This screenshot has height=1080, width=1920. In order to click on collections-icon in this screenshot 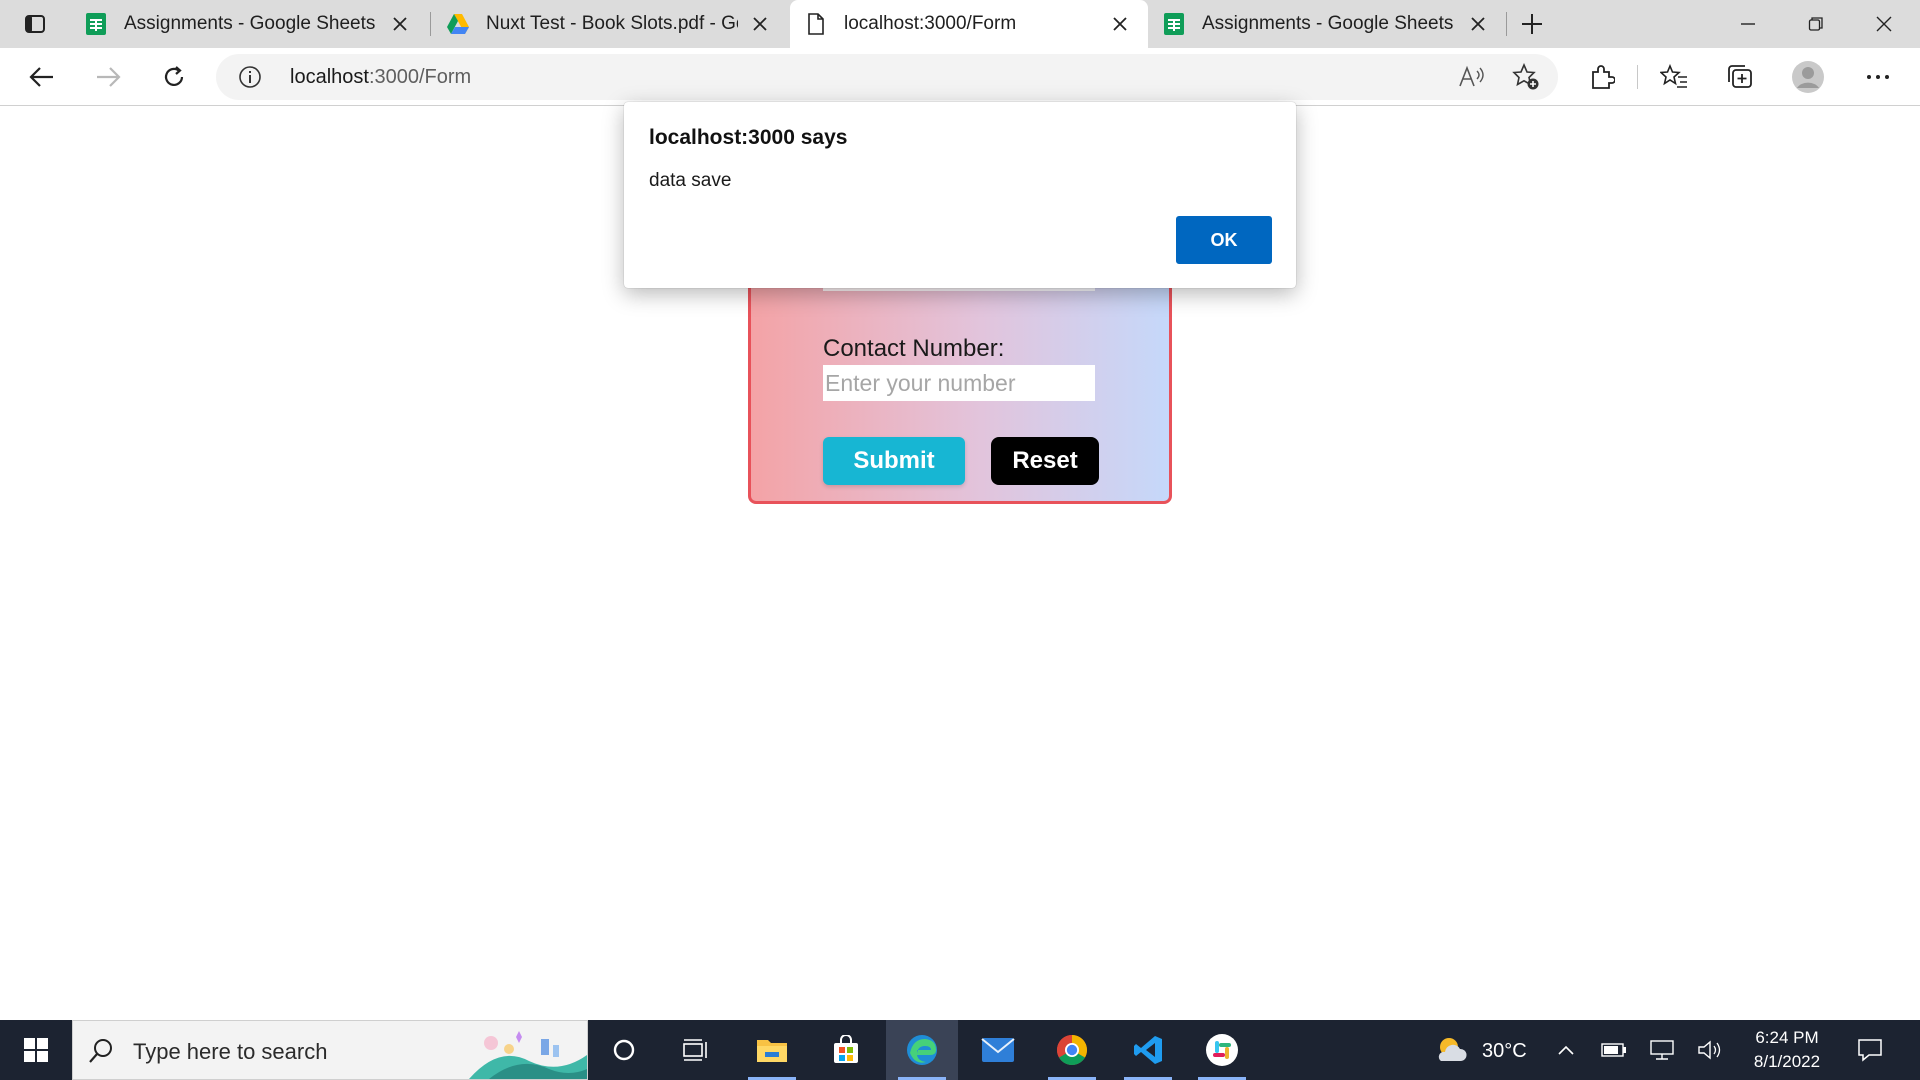, I will do `click(1740, 76)`.